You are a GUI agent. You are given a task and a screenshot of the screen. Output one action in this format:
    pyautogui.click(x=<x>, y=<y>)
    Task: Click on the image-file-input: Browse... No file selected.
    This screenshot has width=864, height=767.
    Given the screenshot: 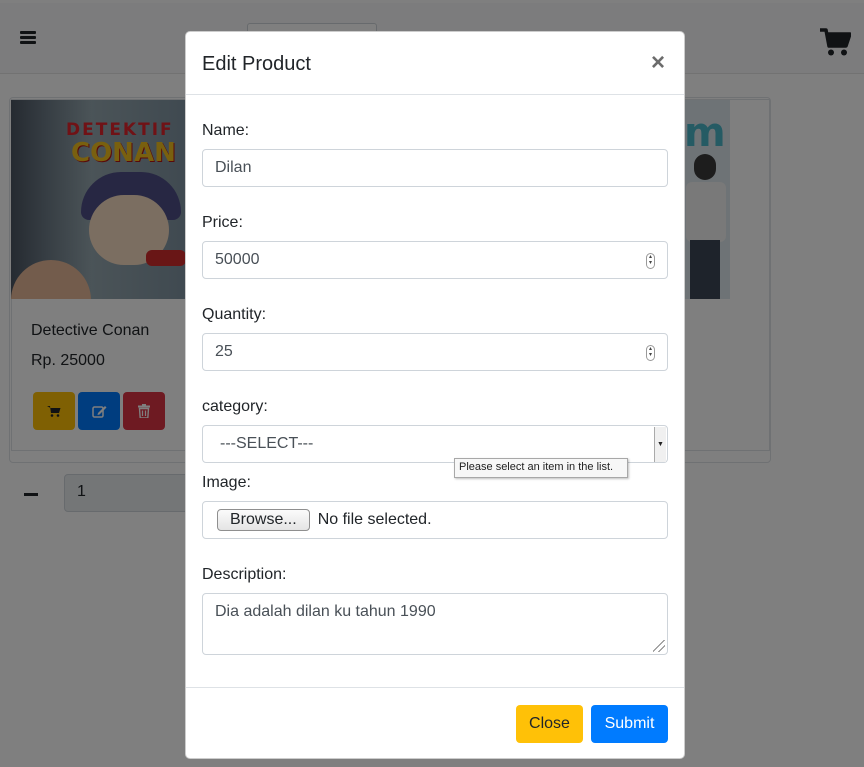 What is the action you would take?
    pyautogui.click(x=435, y=520)
    